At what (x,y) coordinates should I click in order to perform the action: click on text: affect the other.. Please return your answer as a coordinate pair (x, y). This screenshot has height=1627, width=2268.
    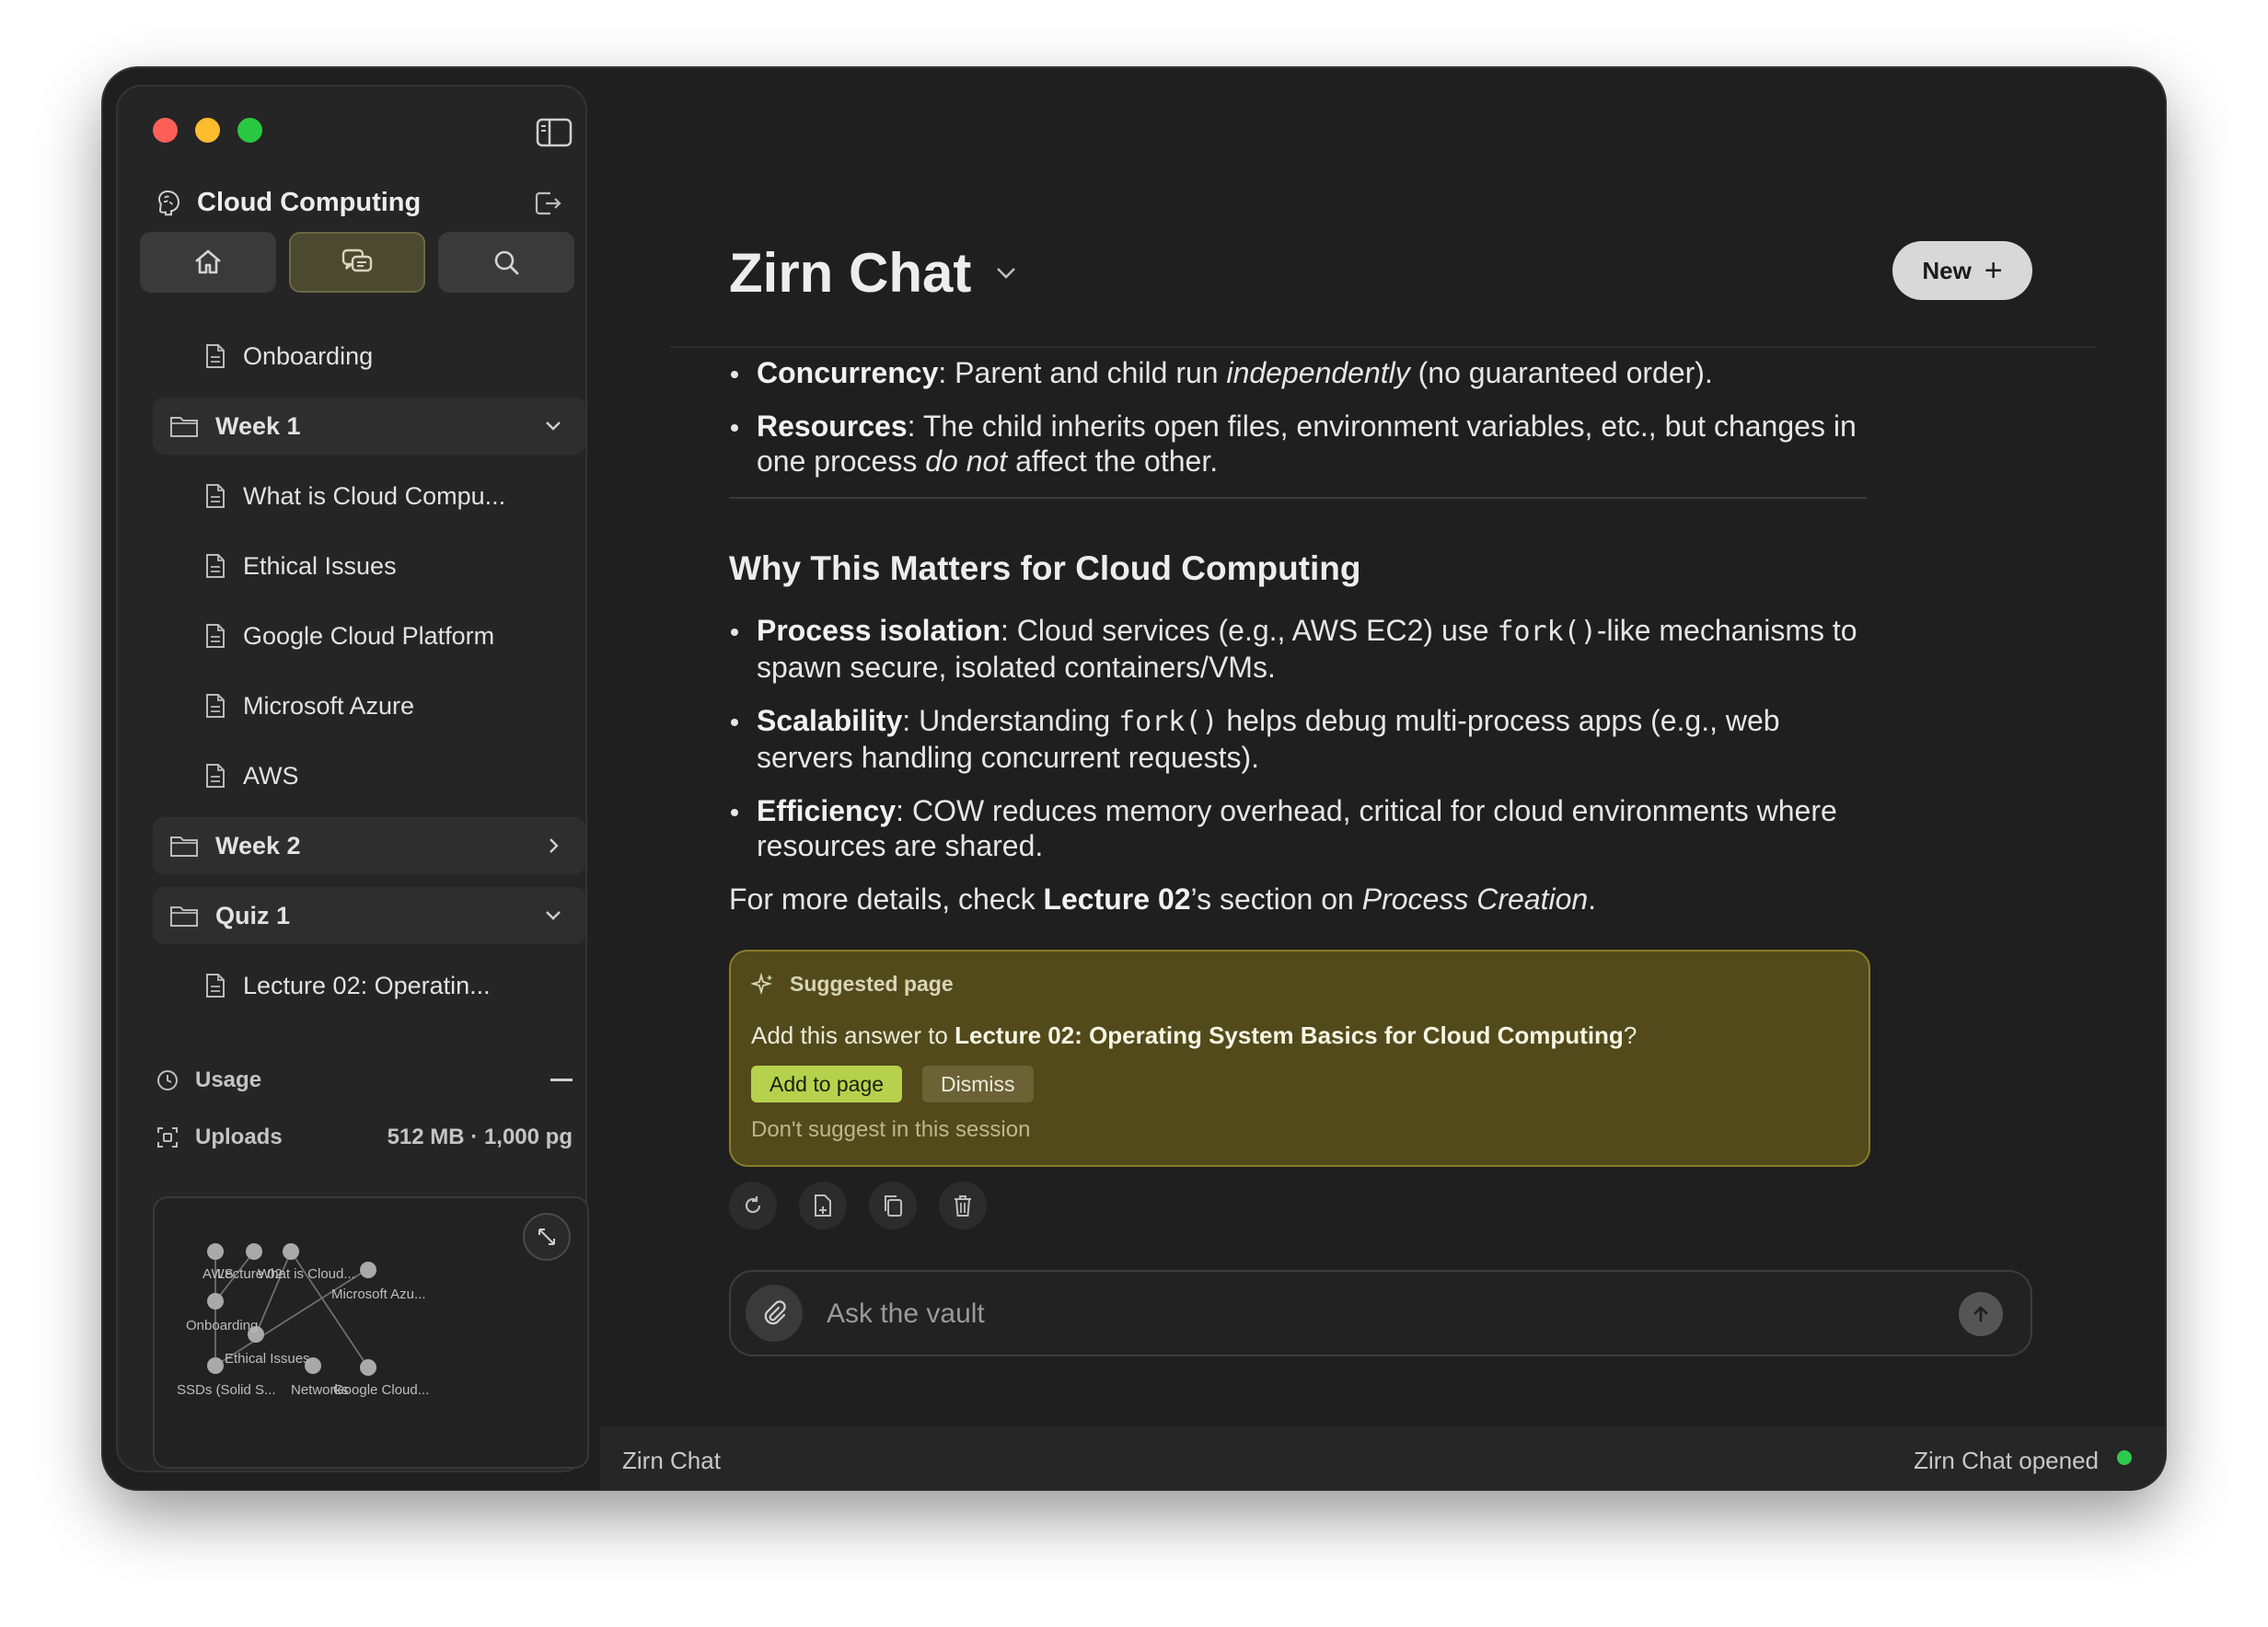
    Looking at the image, I should click on (1113, 461).